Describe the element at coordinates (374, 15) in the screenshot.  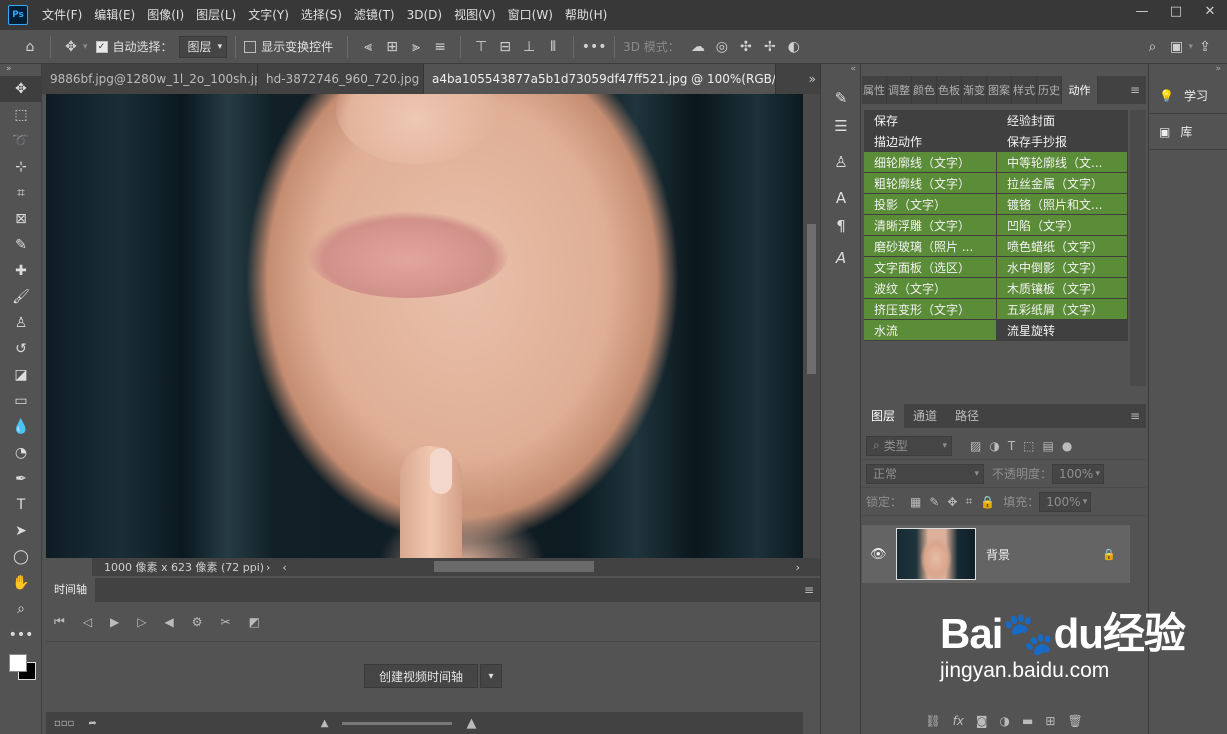
I see `menu-filter: 滤镜(T)` at that location.